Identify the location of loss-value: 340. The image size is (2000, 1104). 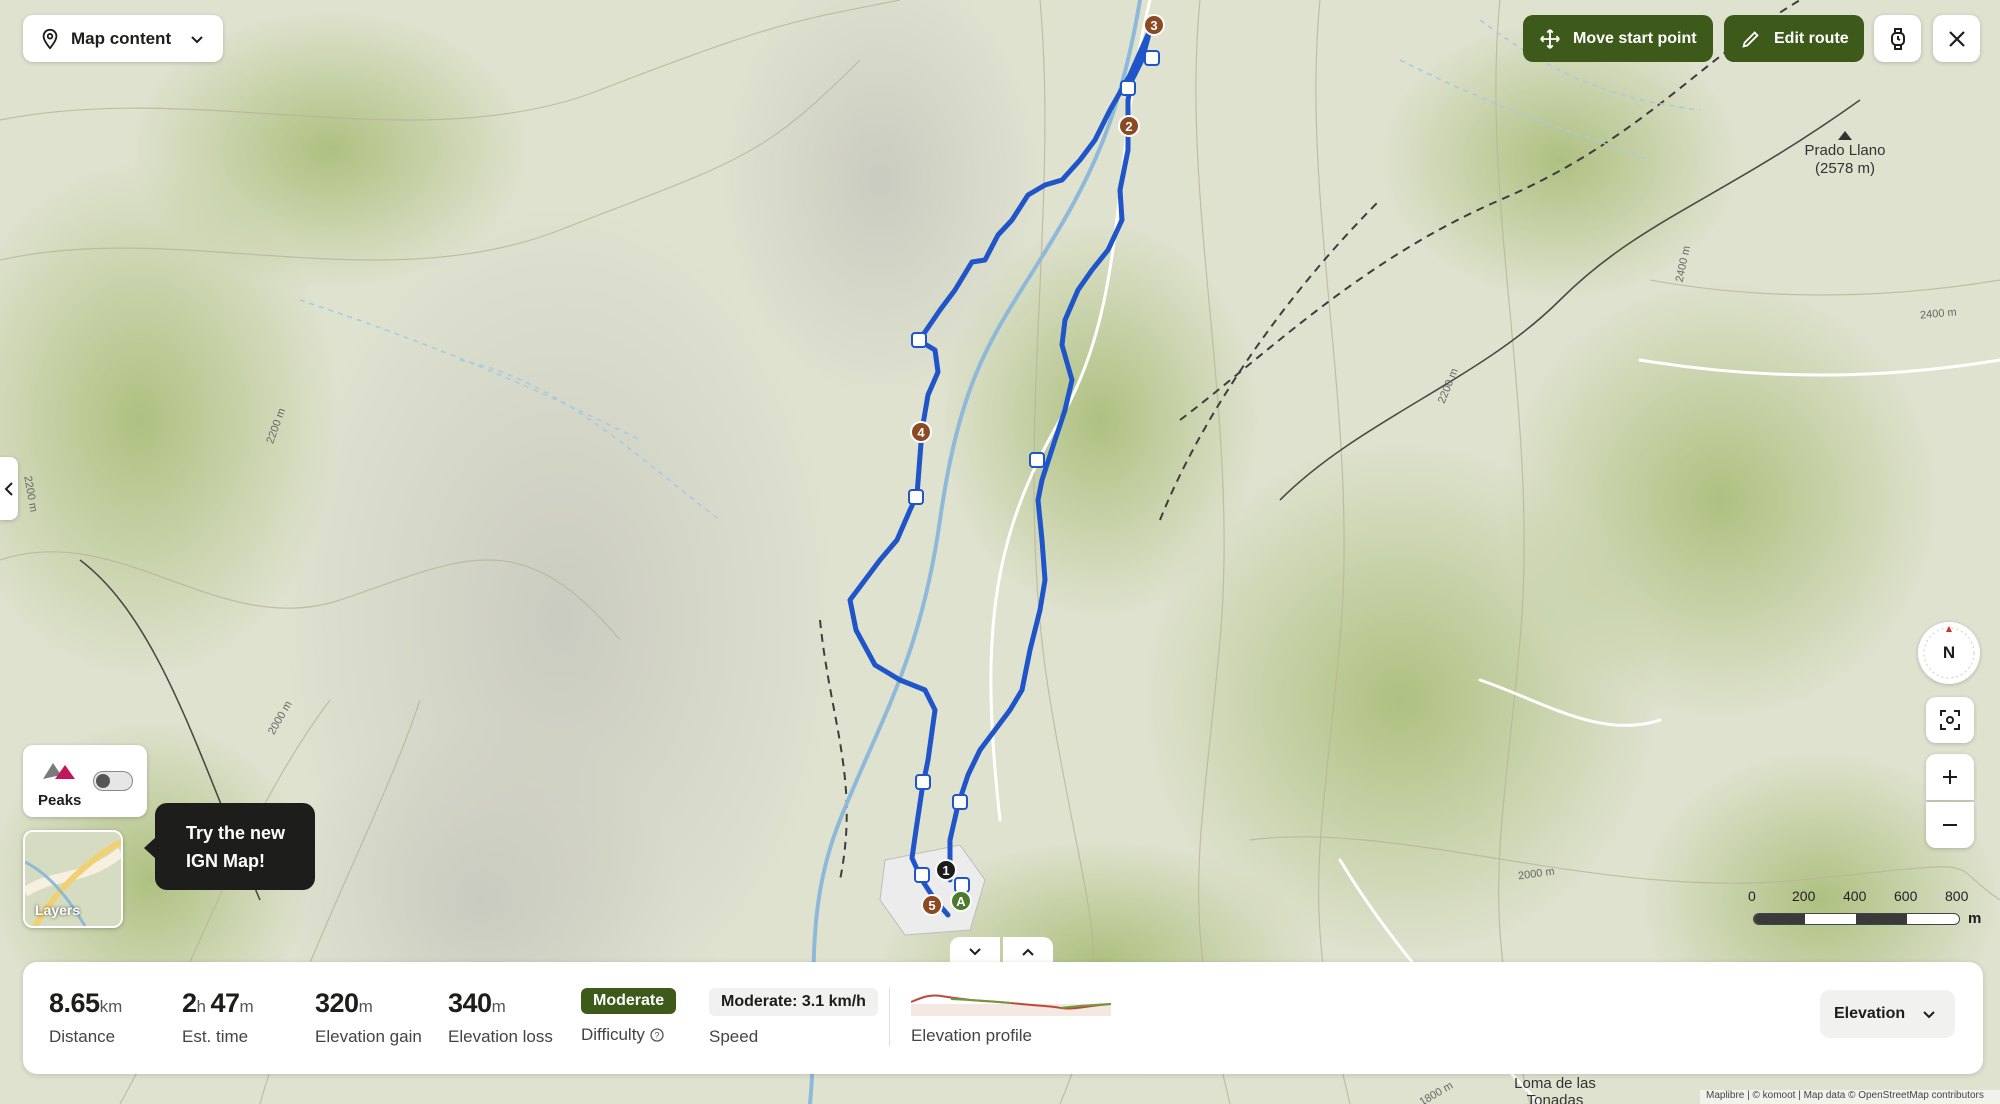
(470, 1003).